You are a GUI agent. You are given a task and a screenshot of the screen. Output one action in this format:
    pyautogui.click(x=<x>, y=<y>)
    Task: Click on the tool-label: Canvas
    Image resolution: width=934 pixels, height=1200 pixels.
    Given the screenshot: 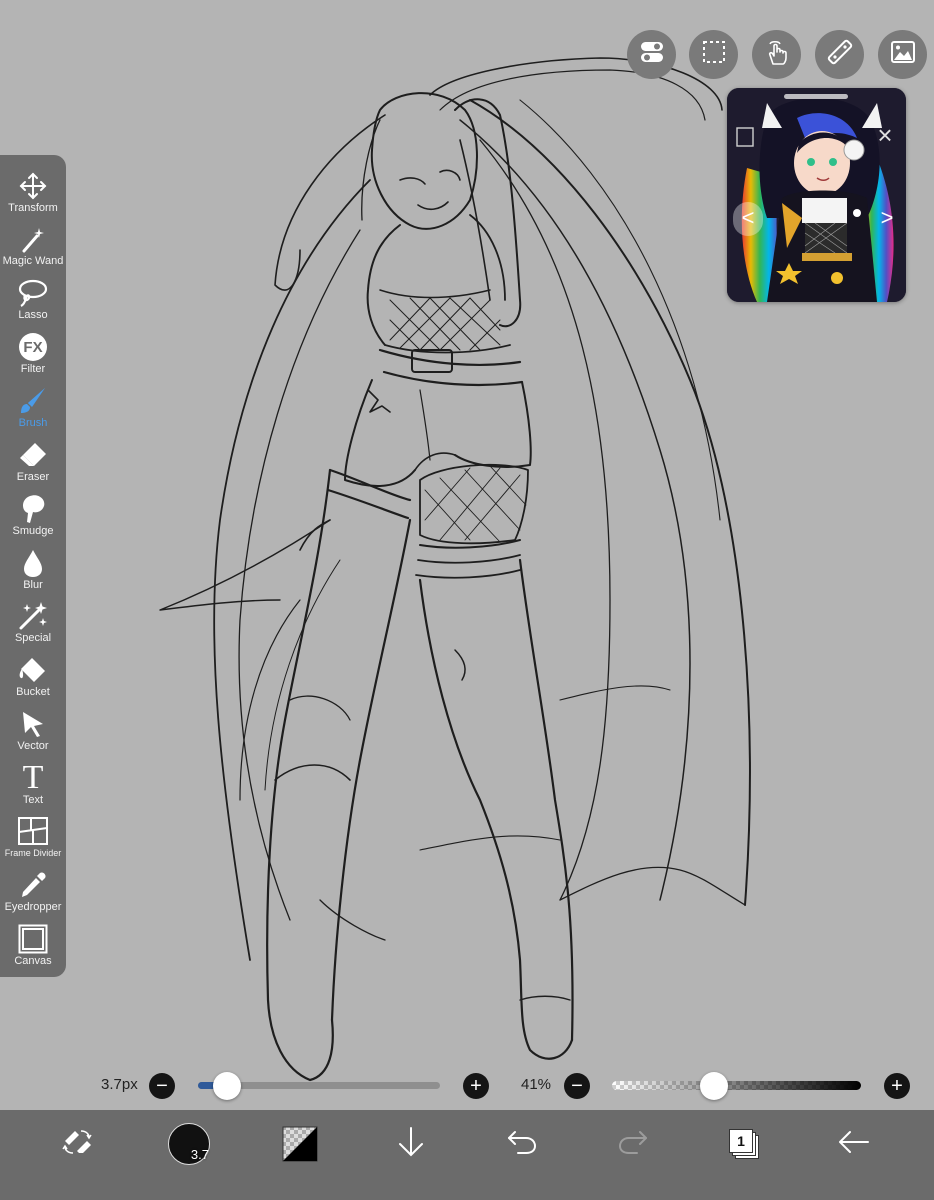 What is the action you would take?
    pyautogui.click(x=33, y=961)
    